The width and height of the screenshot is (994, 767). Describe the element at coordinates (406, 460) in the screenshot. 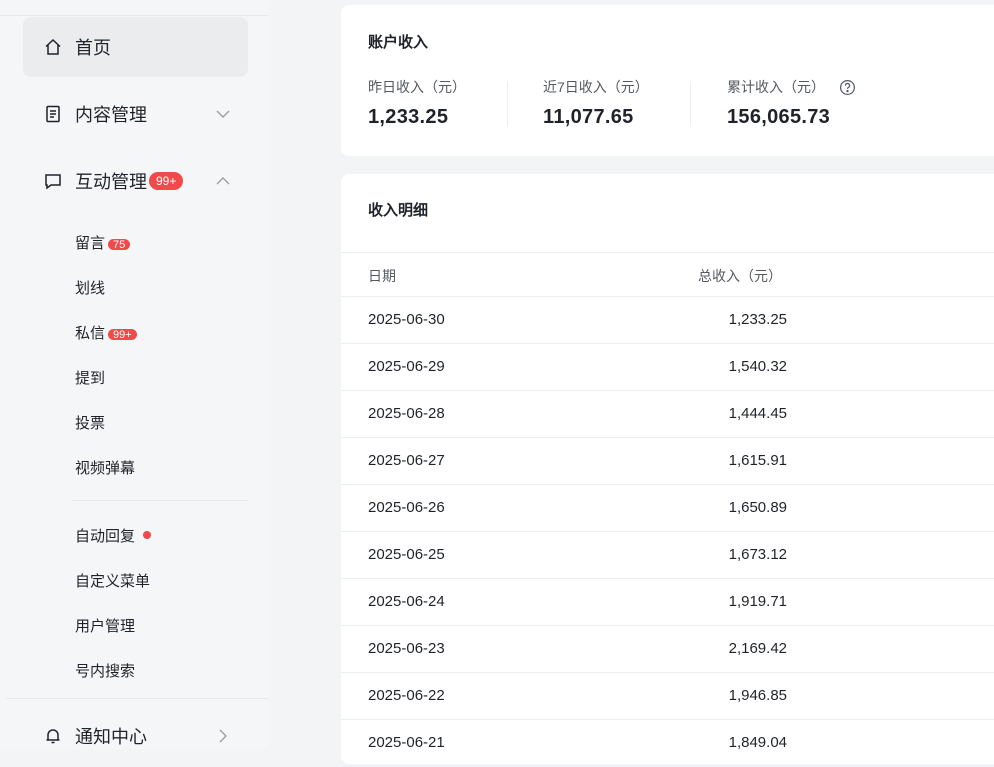

I see `cell-date: 2025-06-27` at that location.